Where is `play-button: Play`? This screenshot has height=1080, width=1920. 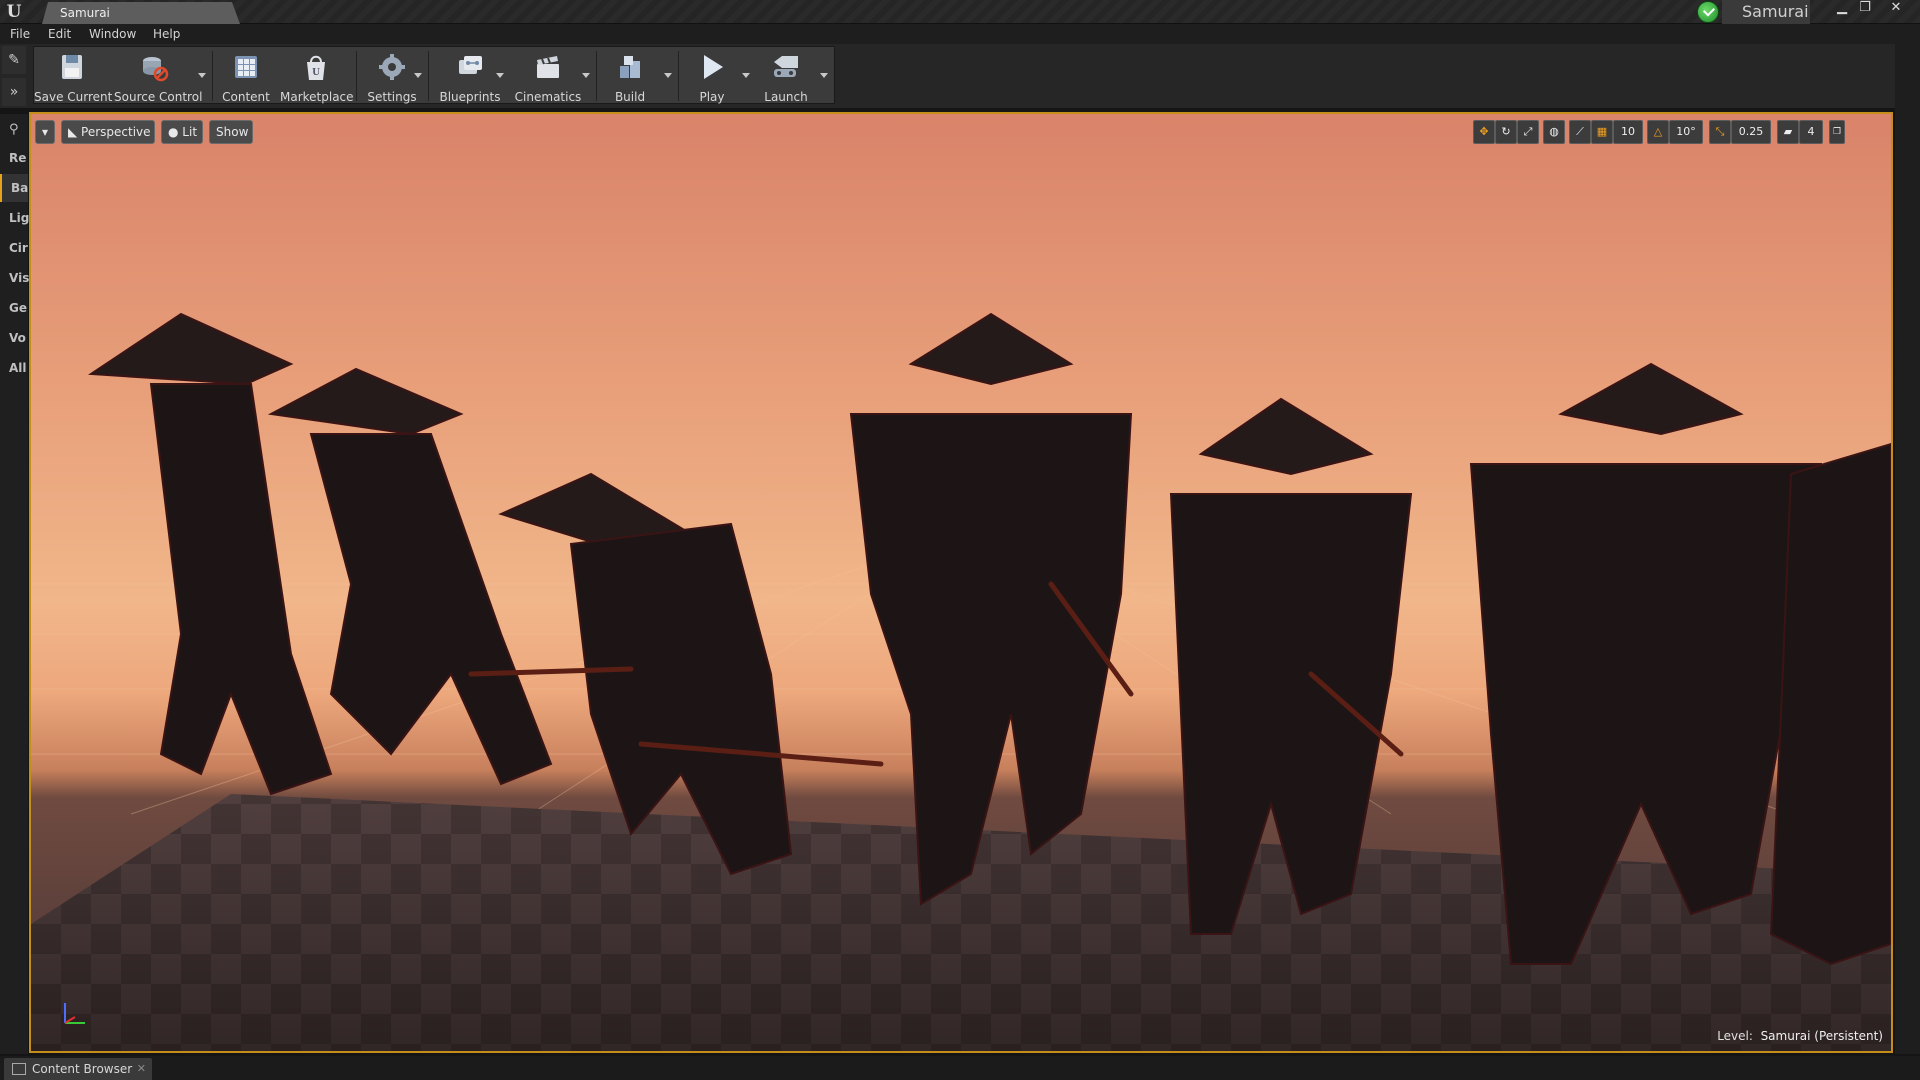
play-button: Play is located at coordinates (712, 76).